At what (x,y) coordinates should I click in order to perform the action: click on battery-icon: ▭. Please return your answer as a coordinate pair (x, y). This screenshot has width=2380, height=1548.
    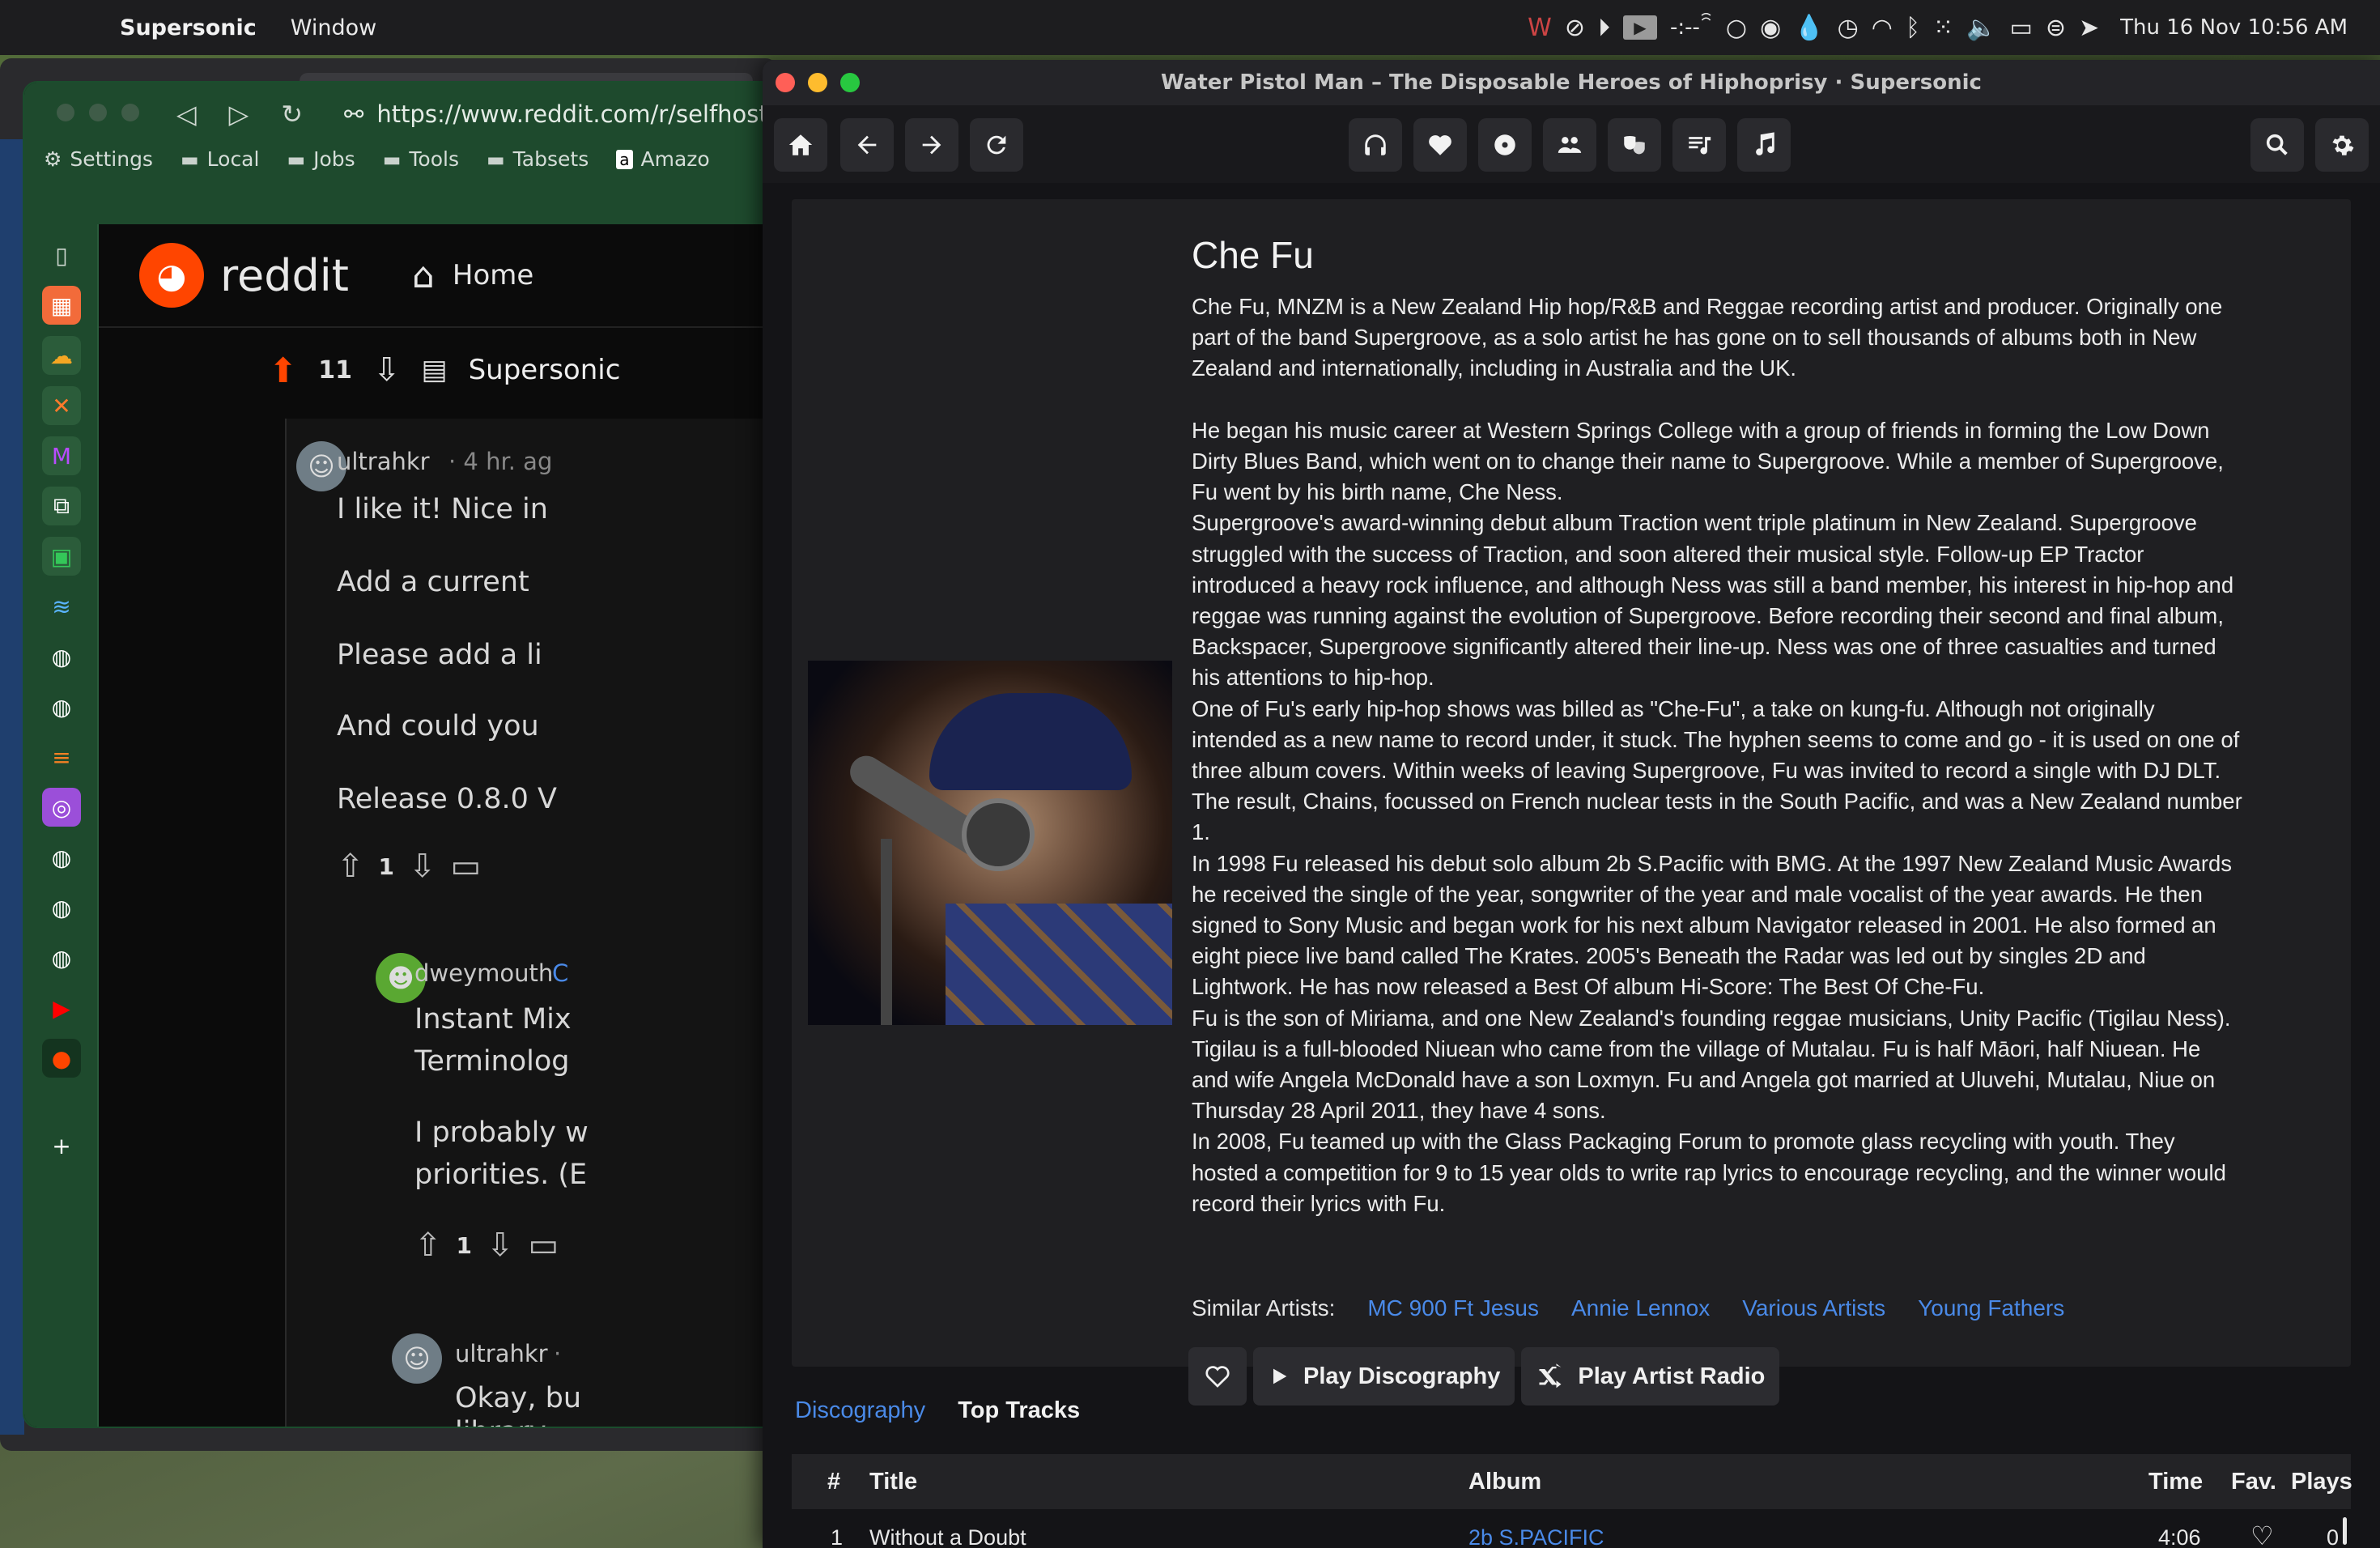
    Looking at the image, I should click on (2020, 28).